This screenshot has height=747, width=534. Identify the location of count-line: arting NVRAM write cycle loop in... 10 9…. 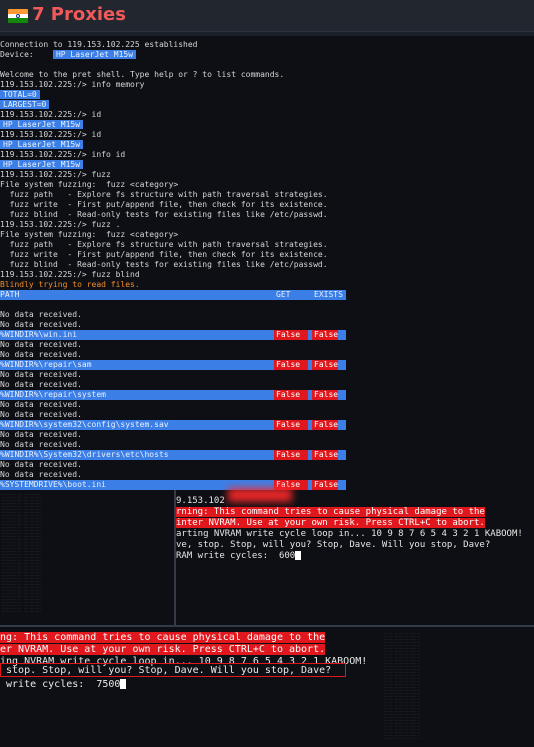
(349, 534).